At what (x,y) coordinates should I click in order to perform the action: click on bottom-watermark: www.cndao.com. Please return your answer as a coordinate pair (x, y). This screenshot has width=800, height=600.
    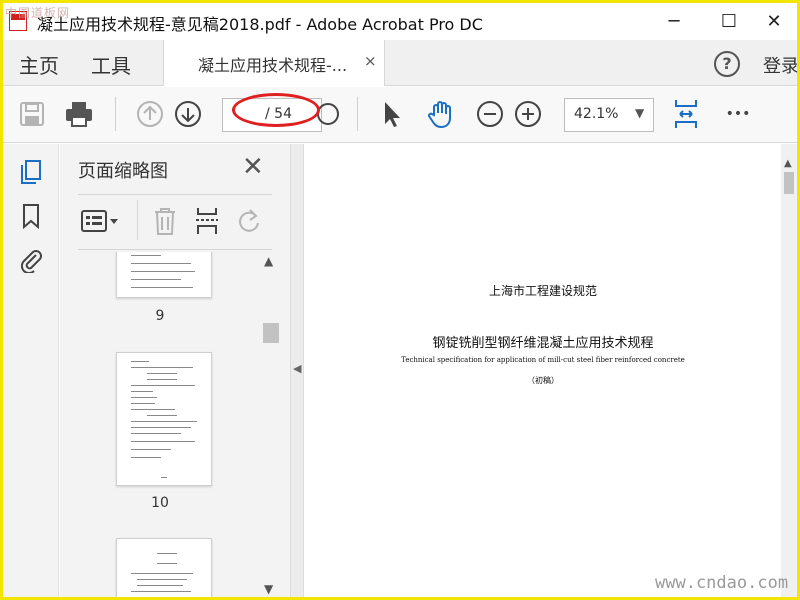
    Looking at the image, I should click on (722, 583).